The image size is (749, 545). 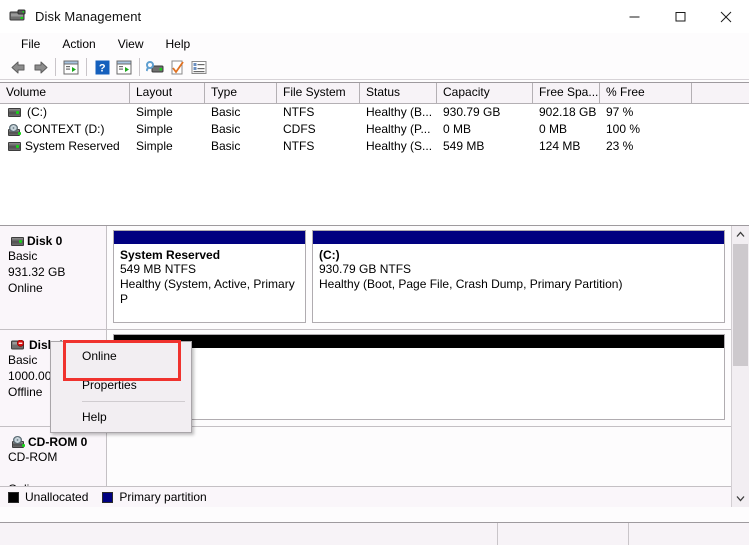 What do you see at coordinates (329, 255) in the screenshot?
I see `partition-label: (C:)` at bounding box center [329, 255].